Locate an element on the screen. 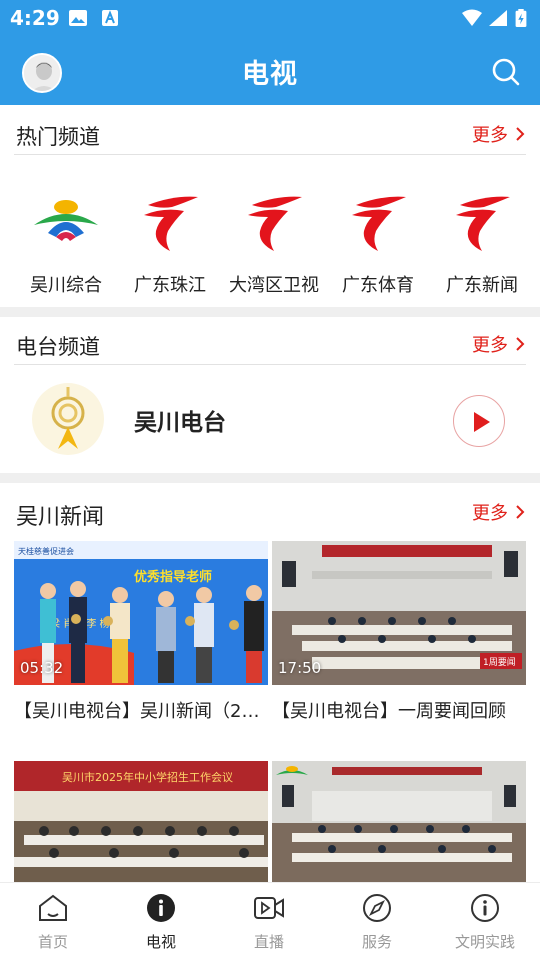 This screenshot has height=960, width=540. page-title: 电视 is located at coordinates (270, 74).